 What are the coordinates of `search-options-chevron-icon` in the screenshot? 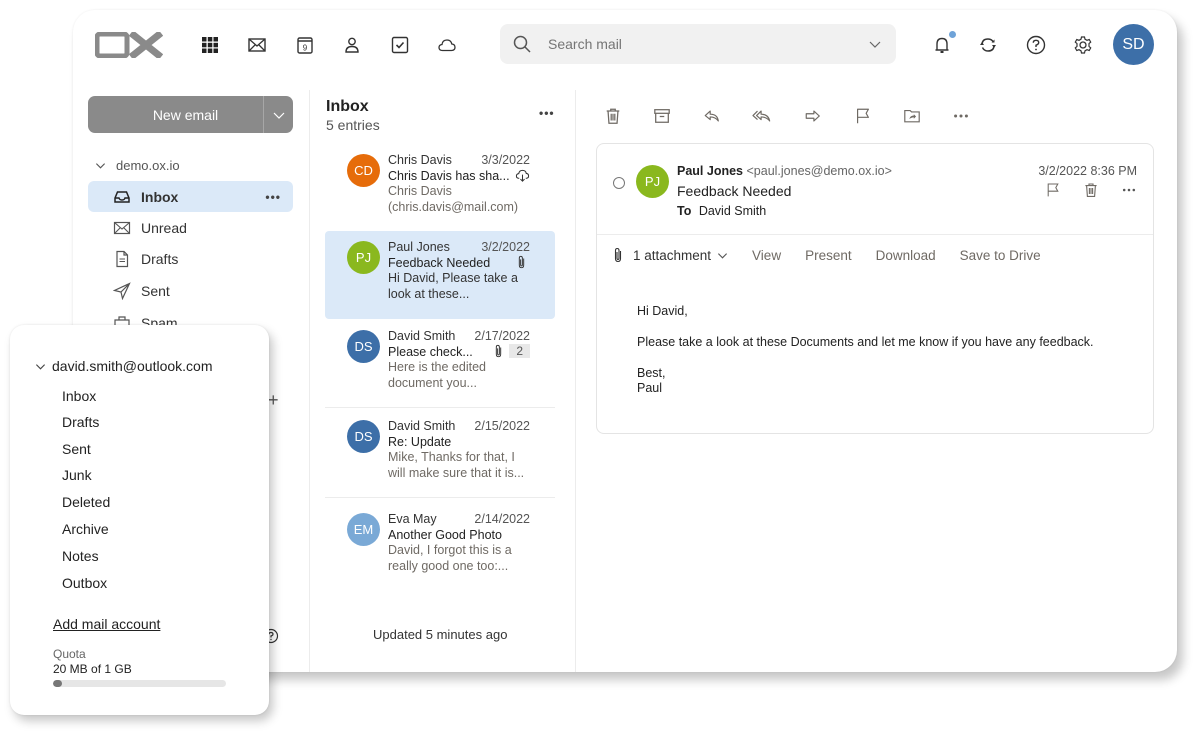 It's located at (875, 44).